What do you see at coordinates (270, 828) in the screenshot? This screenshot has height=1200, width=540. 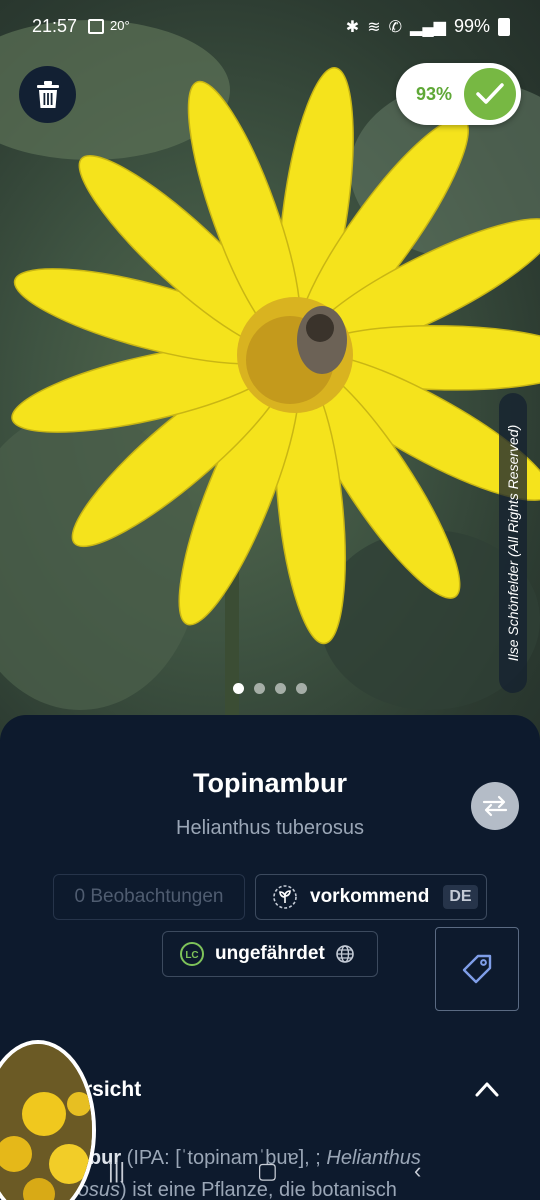 I see `latin-name: Helianthus tuberosus` at bounding box center [270, 828].